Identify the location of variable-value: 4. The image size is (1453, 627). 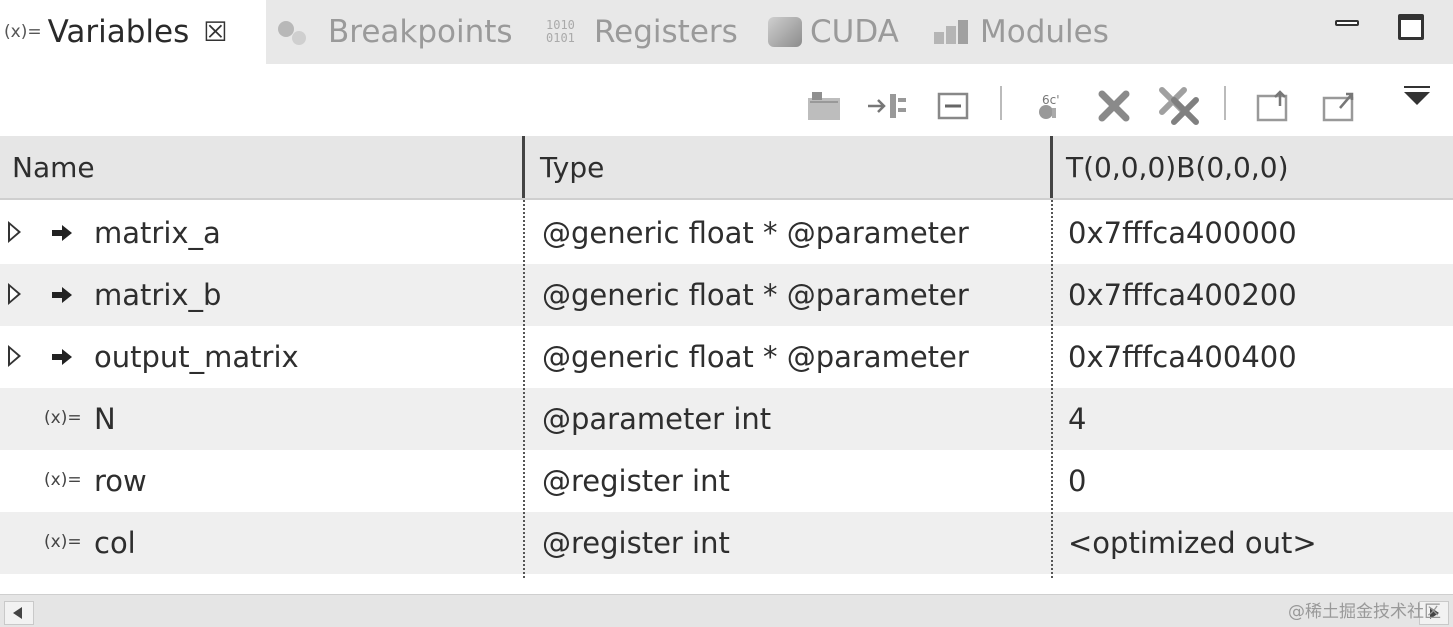
(1077, 419).